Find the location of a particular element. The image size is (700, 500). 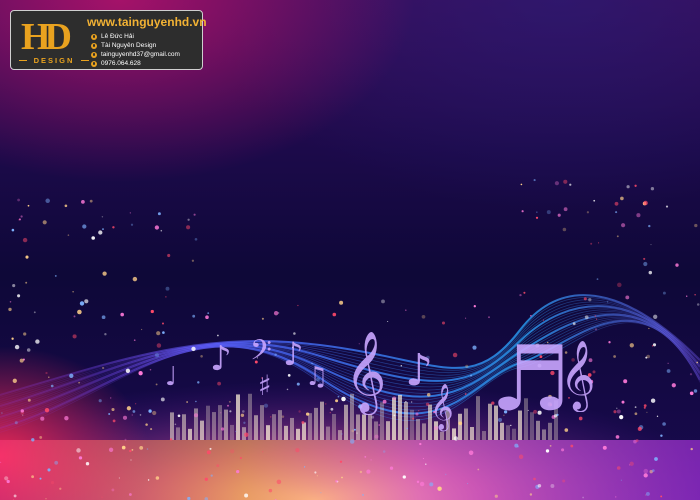

website-link: www.tainguyenhd.vn is located at coordinates (147, 22).